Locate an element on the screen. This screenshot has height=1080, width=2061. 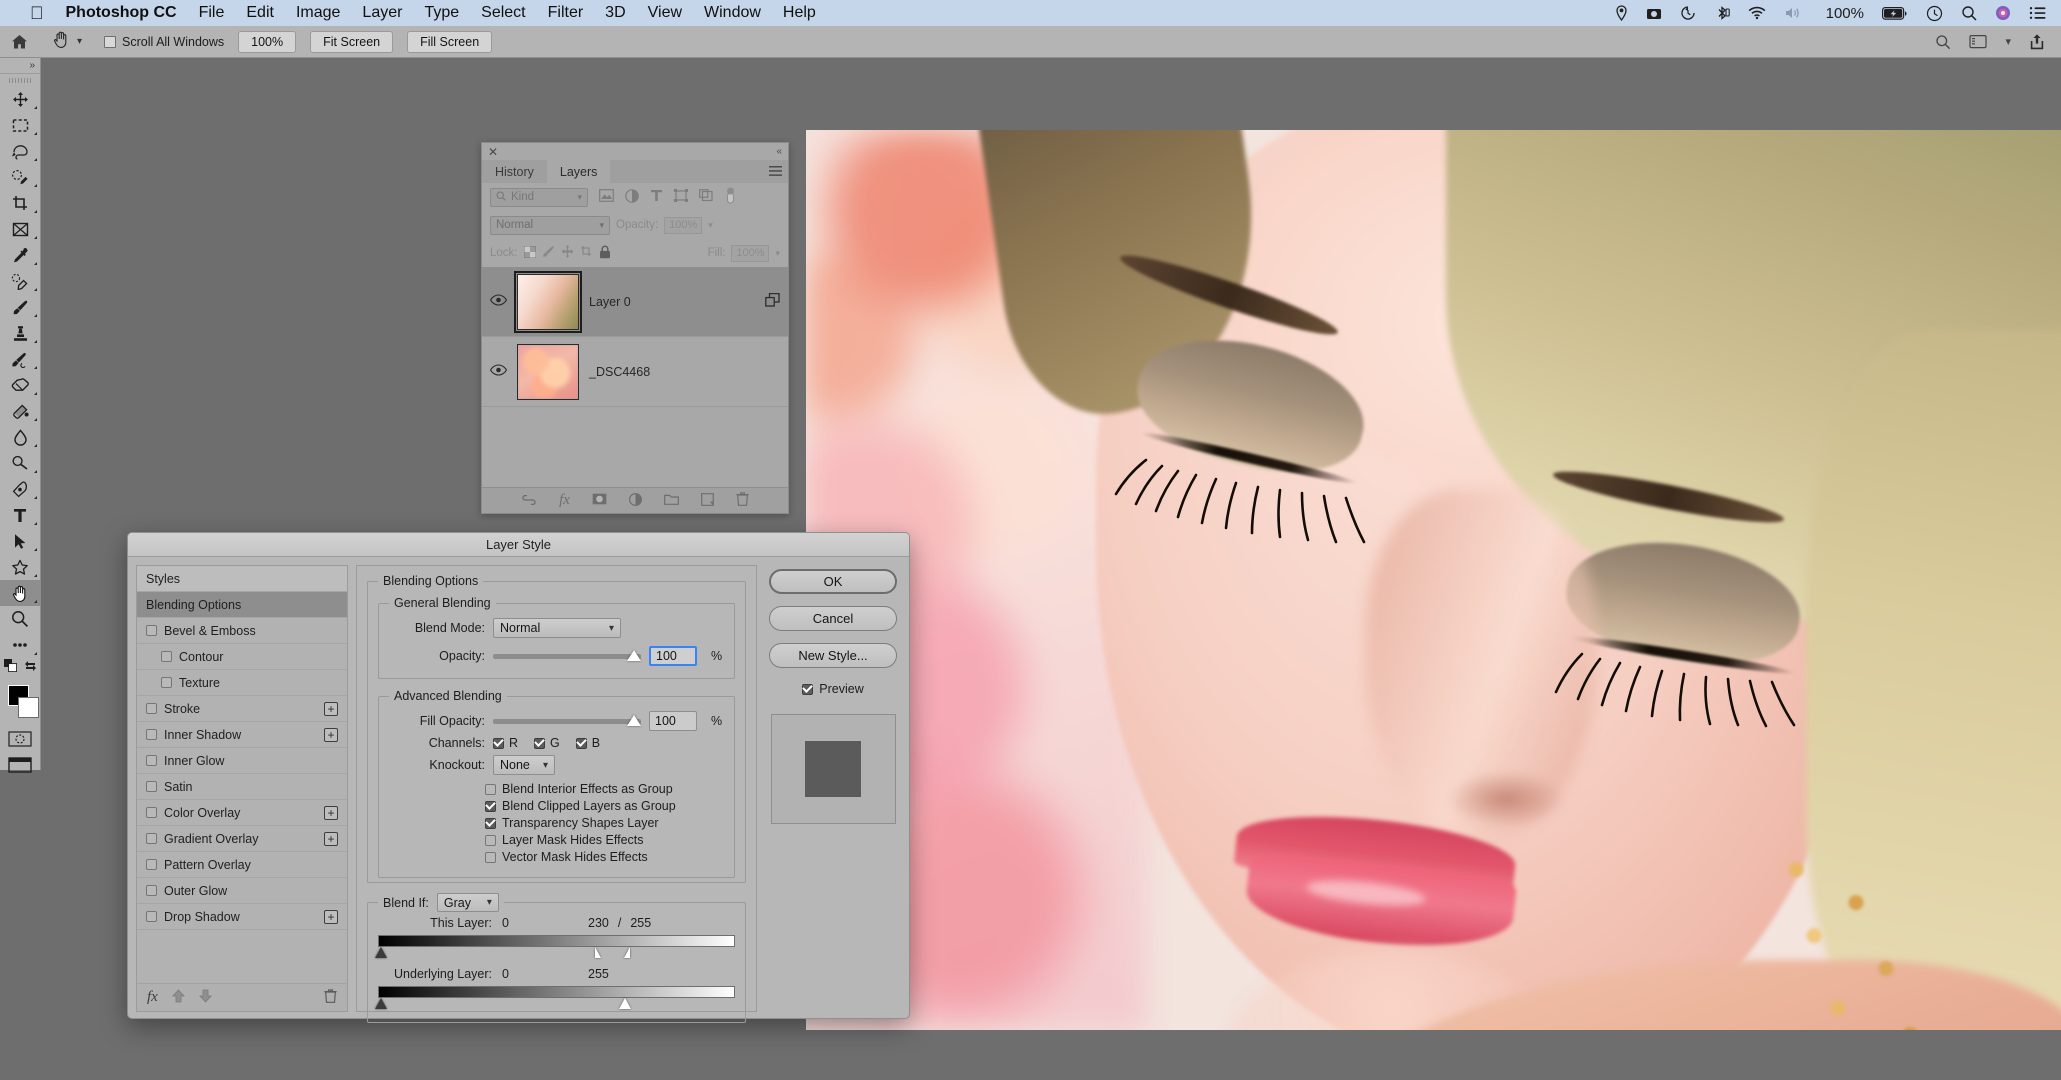
style-item-inner-glow: Inner Glow is located at coordinates (242, 761).